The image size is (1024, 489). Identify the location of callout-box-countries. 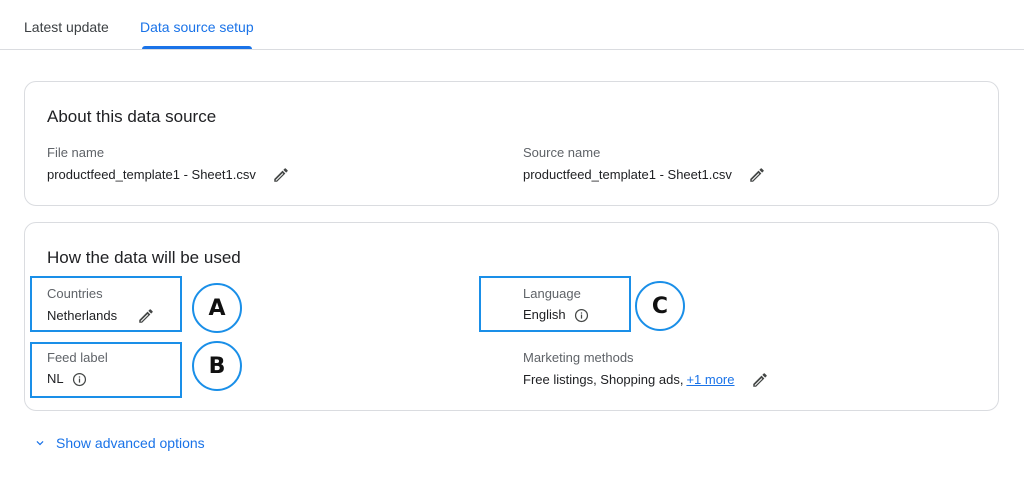
(106, 304).